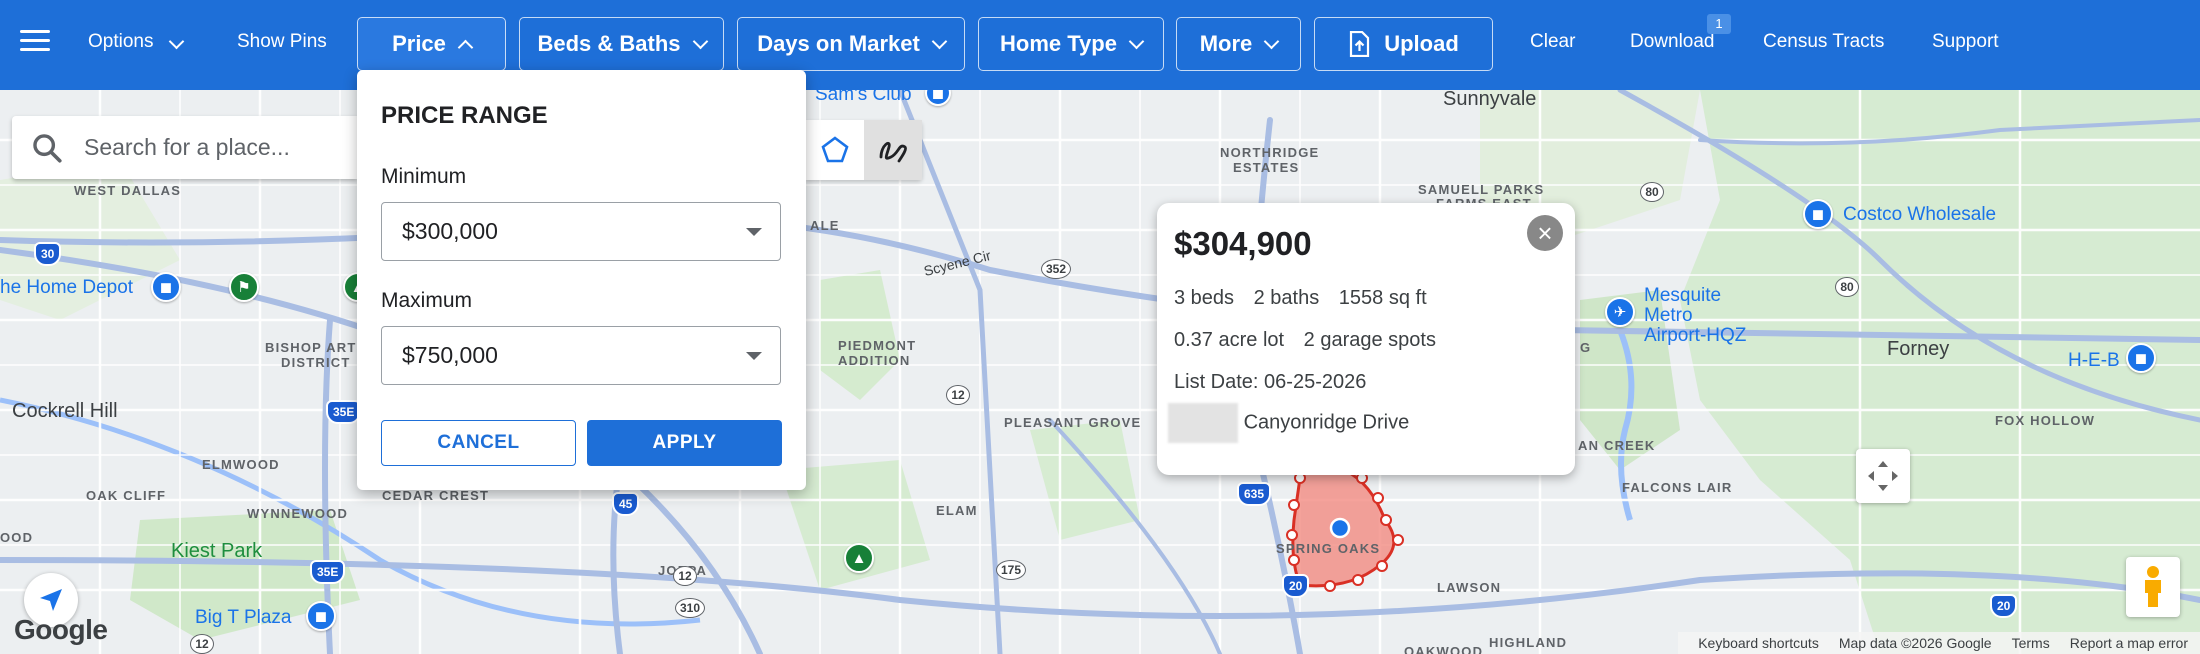  What do you see at coordinates (626, 504) in the screenshot?
I see `shield-i45: 45` at bounding box center [626, 504].